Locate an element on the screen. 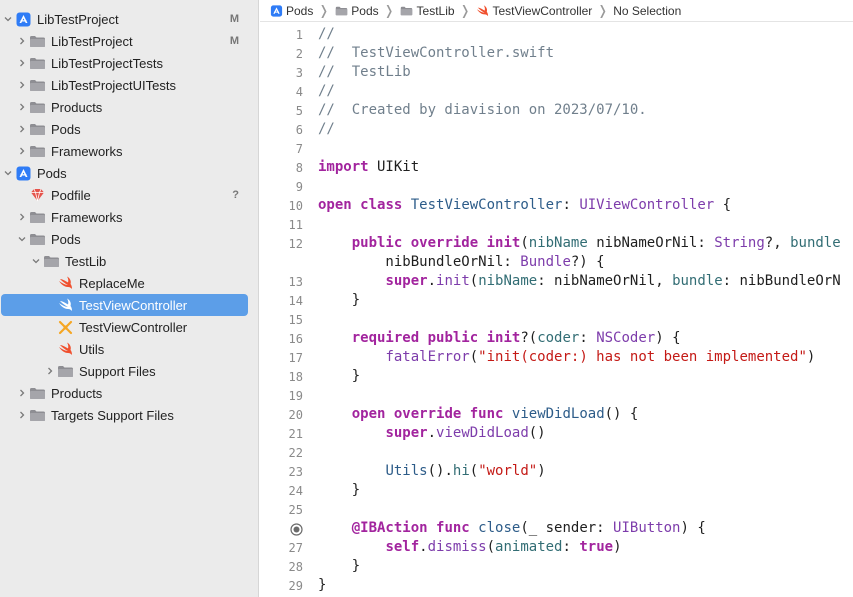 The height and width of the screenshot is (597, 853). line-number: 8 is located at coordinates (299, 168).